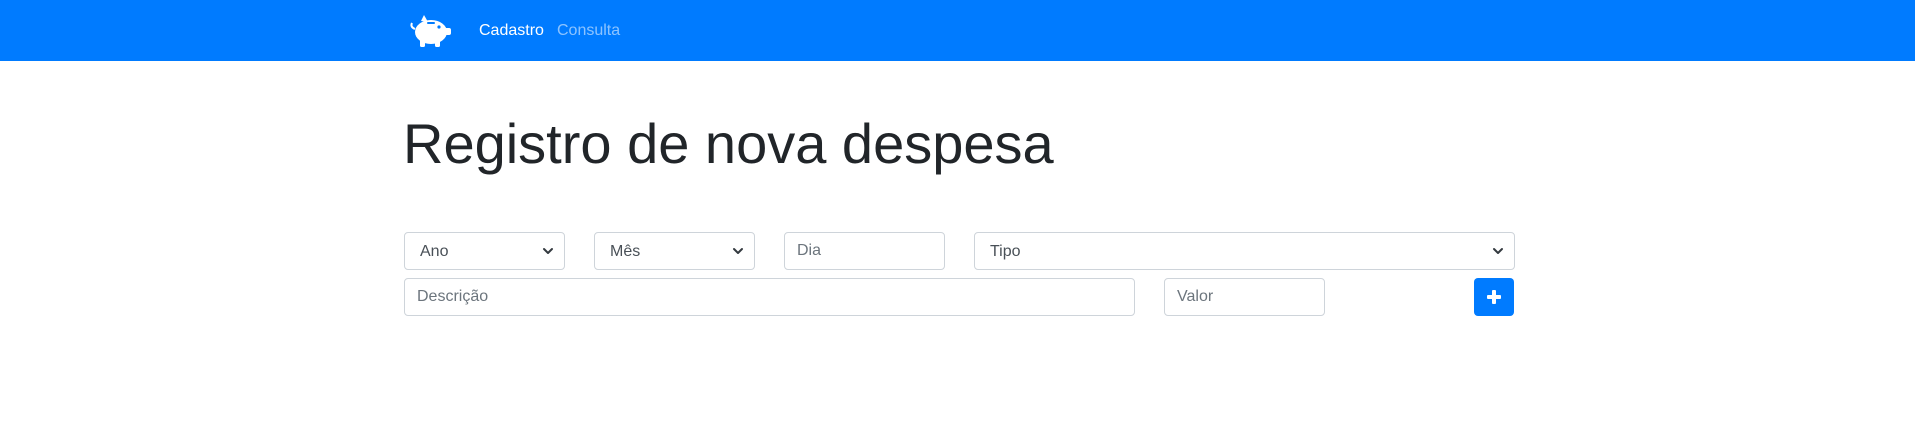 Image resolution: width=1915 pixels, height=435 pixels. Describe the element at coordinates (1244, 251) in the screenshot. I see `tipo-select: Tipo` at that location.